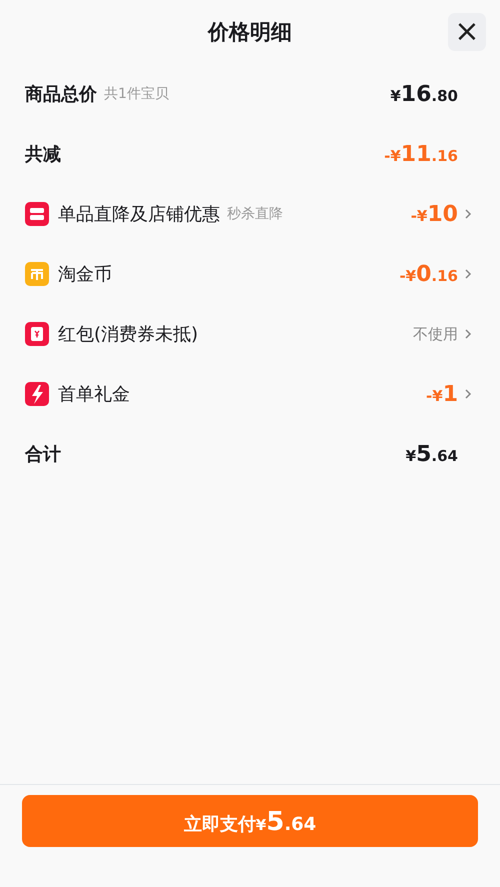  Describe the element at coordinates (94, 394) in the screenshot. I see `row-label: 首单礼金` at that location.